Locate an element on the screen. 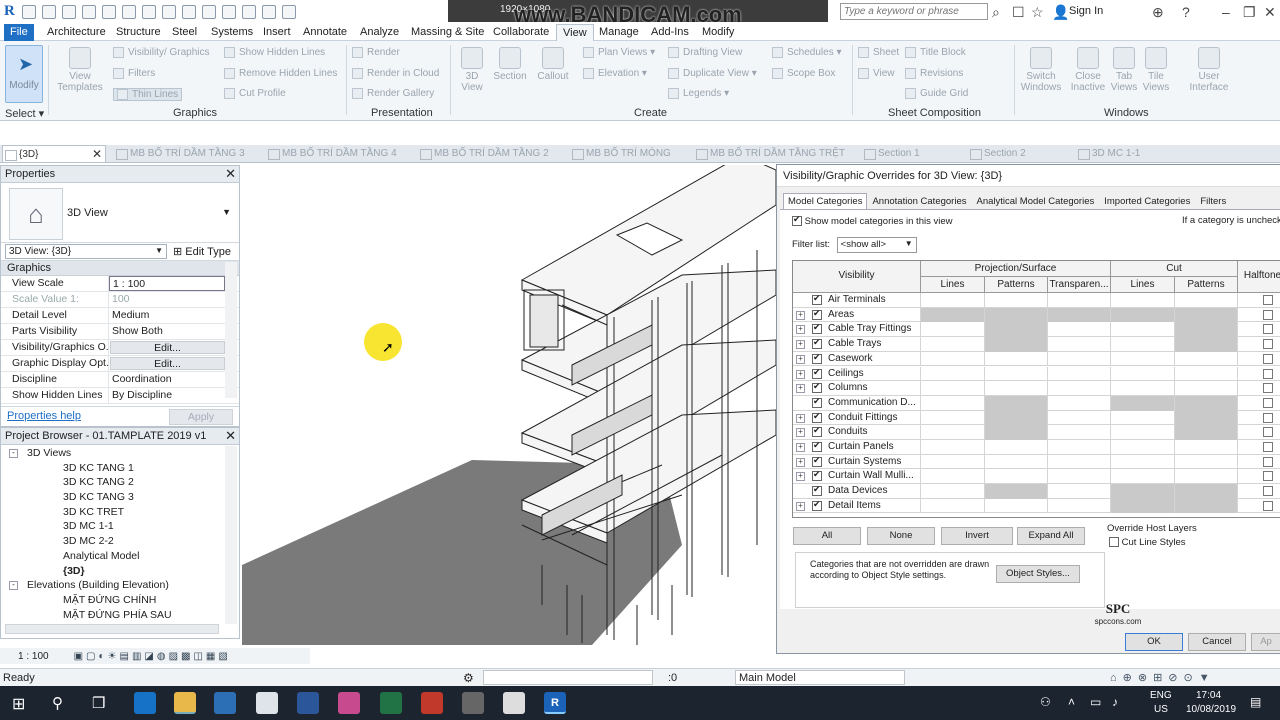 Image resolution: width=1280 pixels, height=720 pixels. drafting-view-button: Drafting View is located at coordinates (705, 52).